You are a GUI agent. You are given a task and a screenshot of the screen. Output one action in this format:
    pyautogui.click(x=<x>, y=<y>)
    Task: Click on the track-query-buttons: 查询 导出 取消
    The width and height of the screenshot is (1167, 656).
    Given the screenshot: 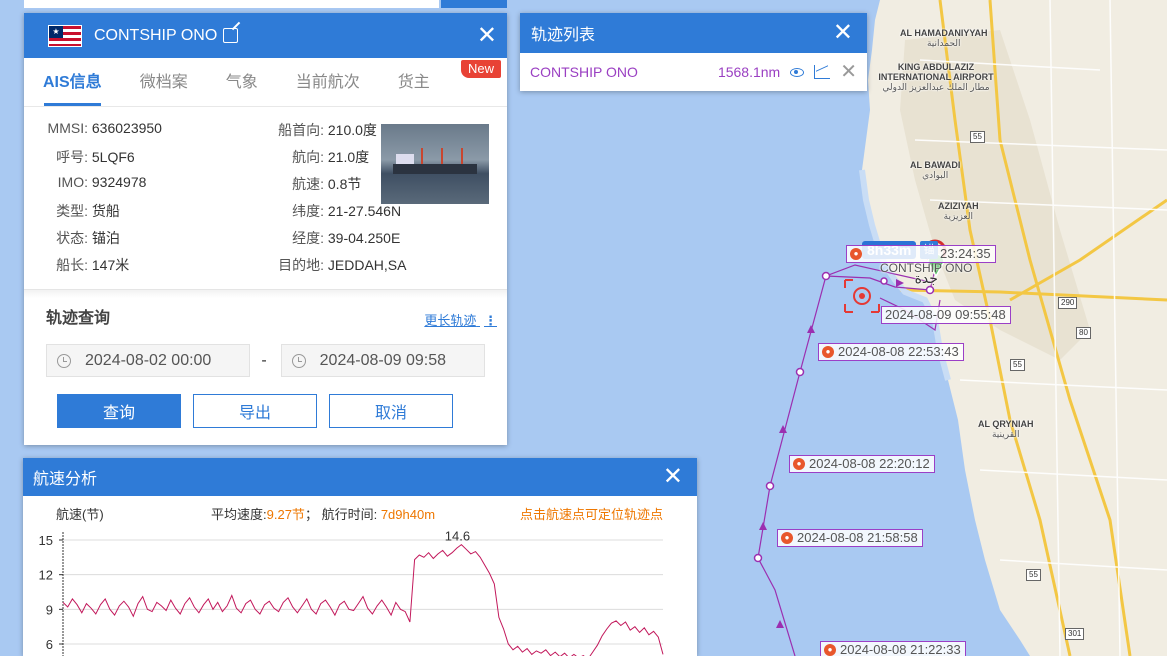 What is the action you would take?
    pyautogui.click(x=265, y=411)
    